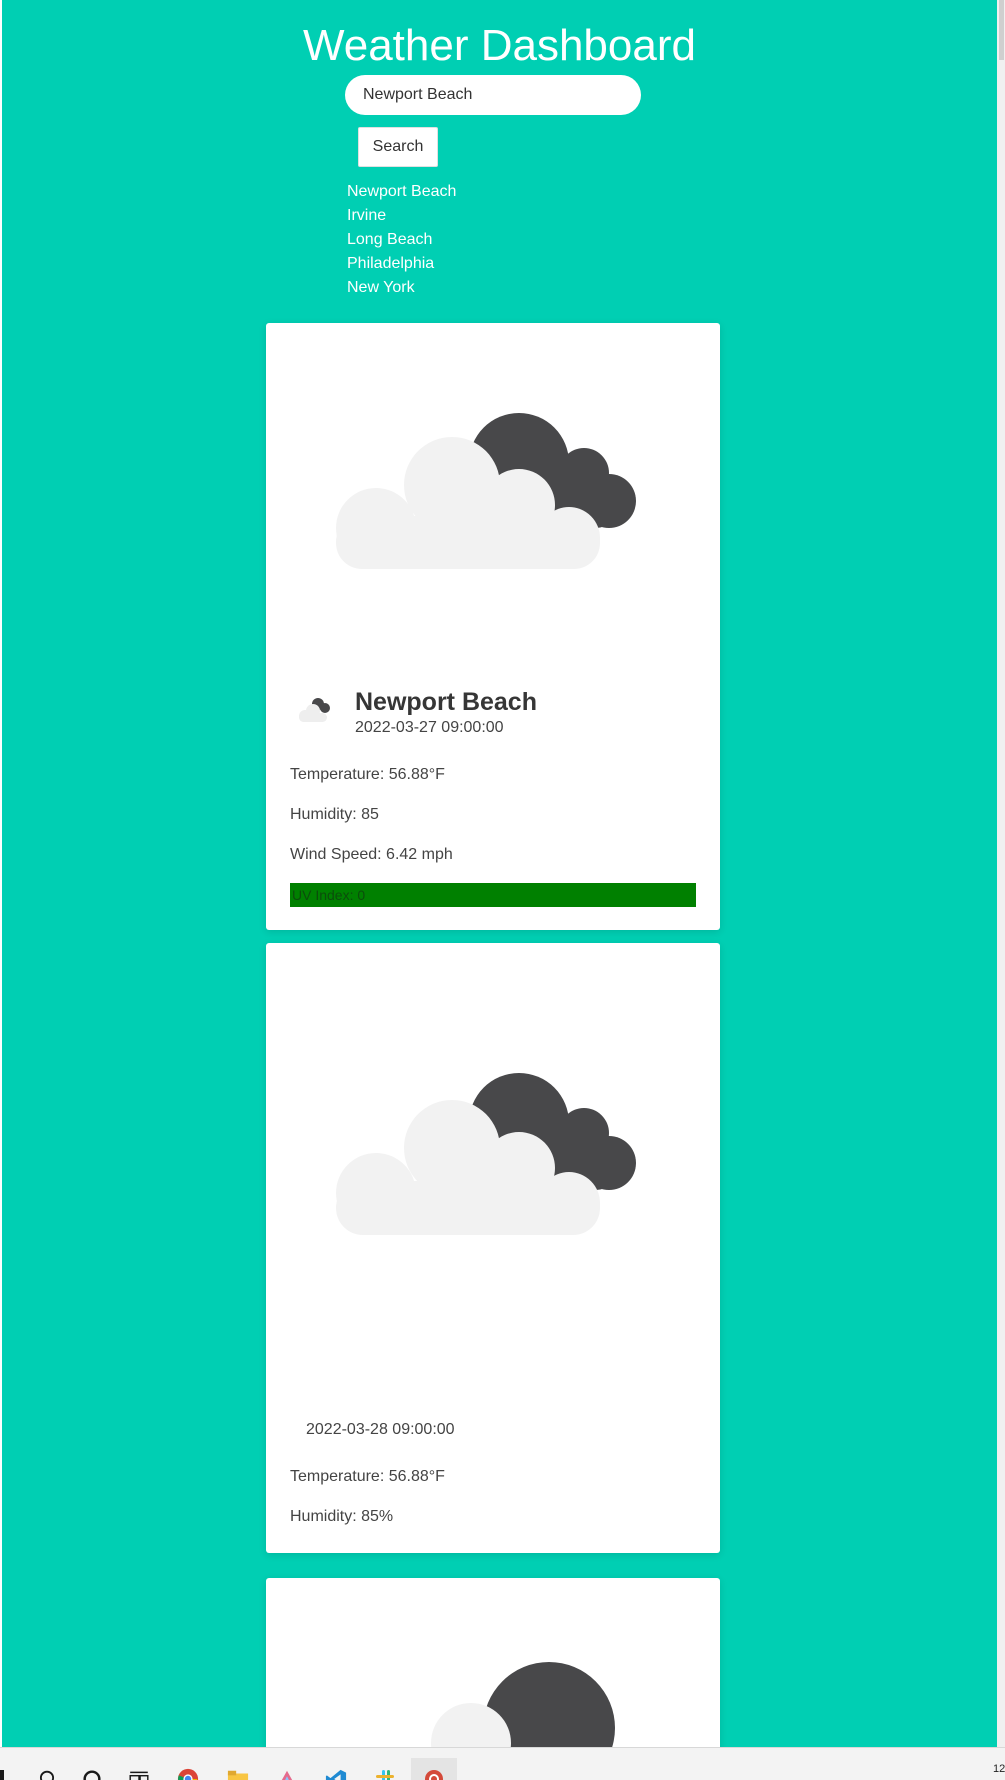  I want to click on history-item-new-york: New York, so click(401, 288).